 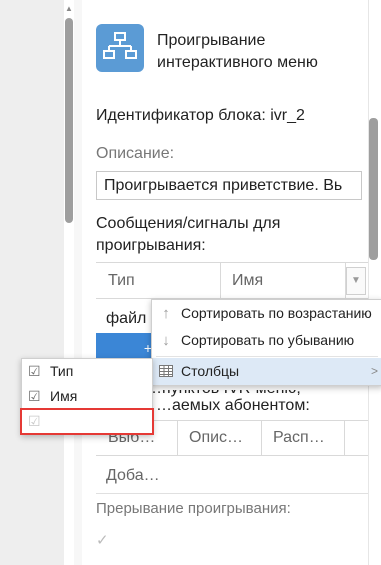 What do you see at coordinates (356, 281) in the screenshot?
I see `column-menu-trigger-chevron-down-icon: ▼` at bounding box center [356, 281].